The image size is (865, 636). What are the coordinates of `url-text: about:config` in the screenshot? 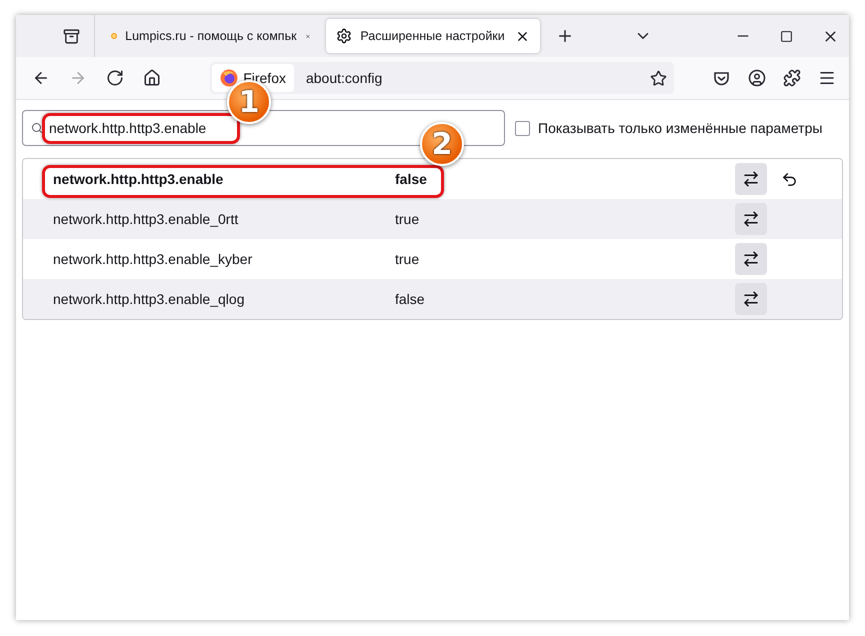 It's located at (345, 78).